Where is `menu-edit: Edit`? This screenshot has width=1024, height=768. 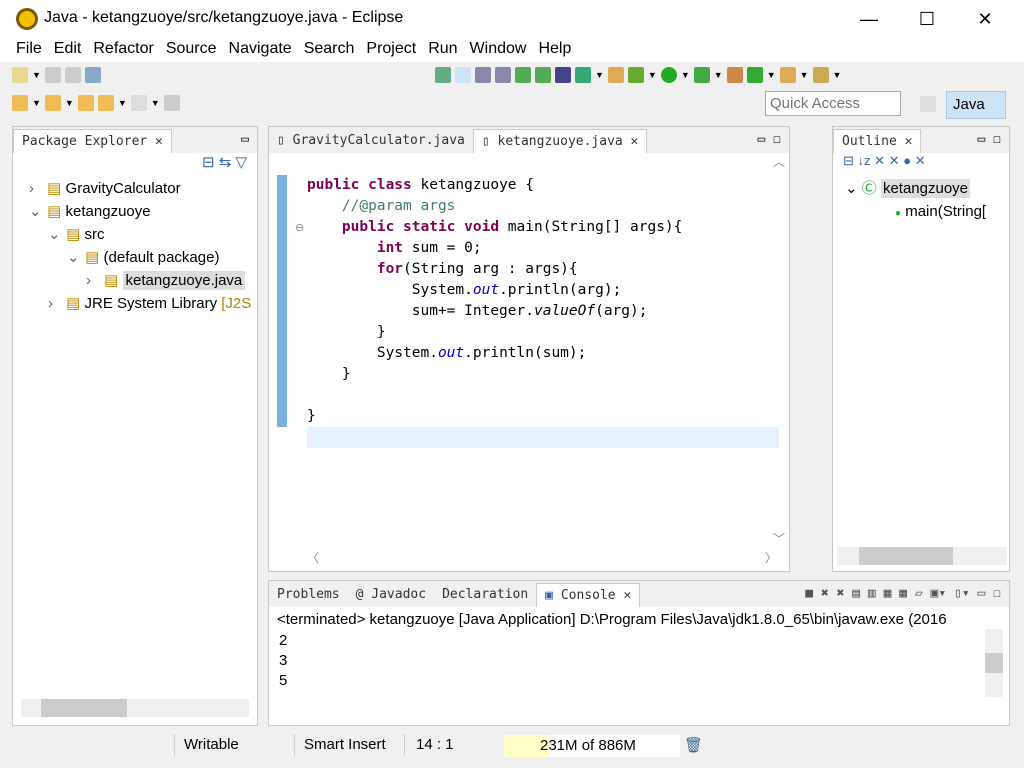 menu-edit: Edit is located at coordinates (68, 50).